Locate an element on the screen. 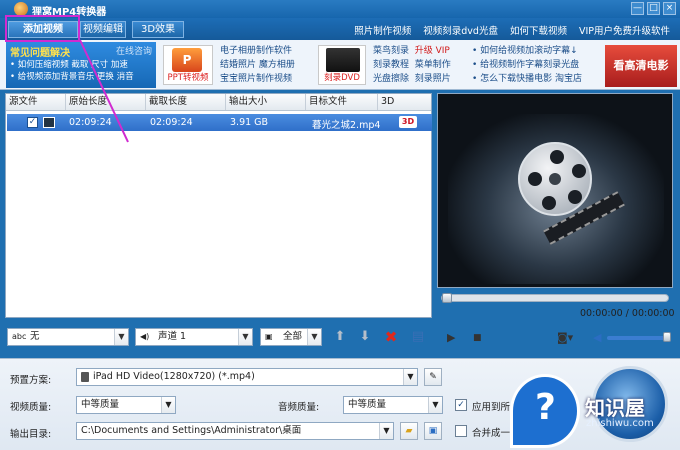 Image resolution: width=680 pixels, height=450 pixels. column-3d: 3D is located at coordinates (403, 102).